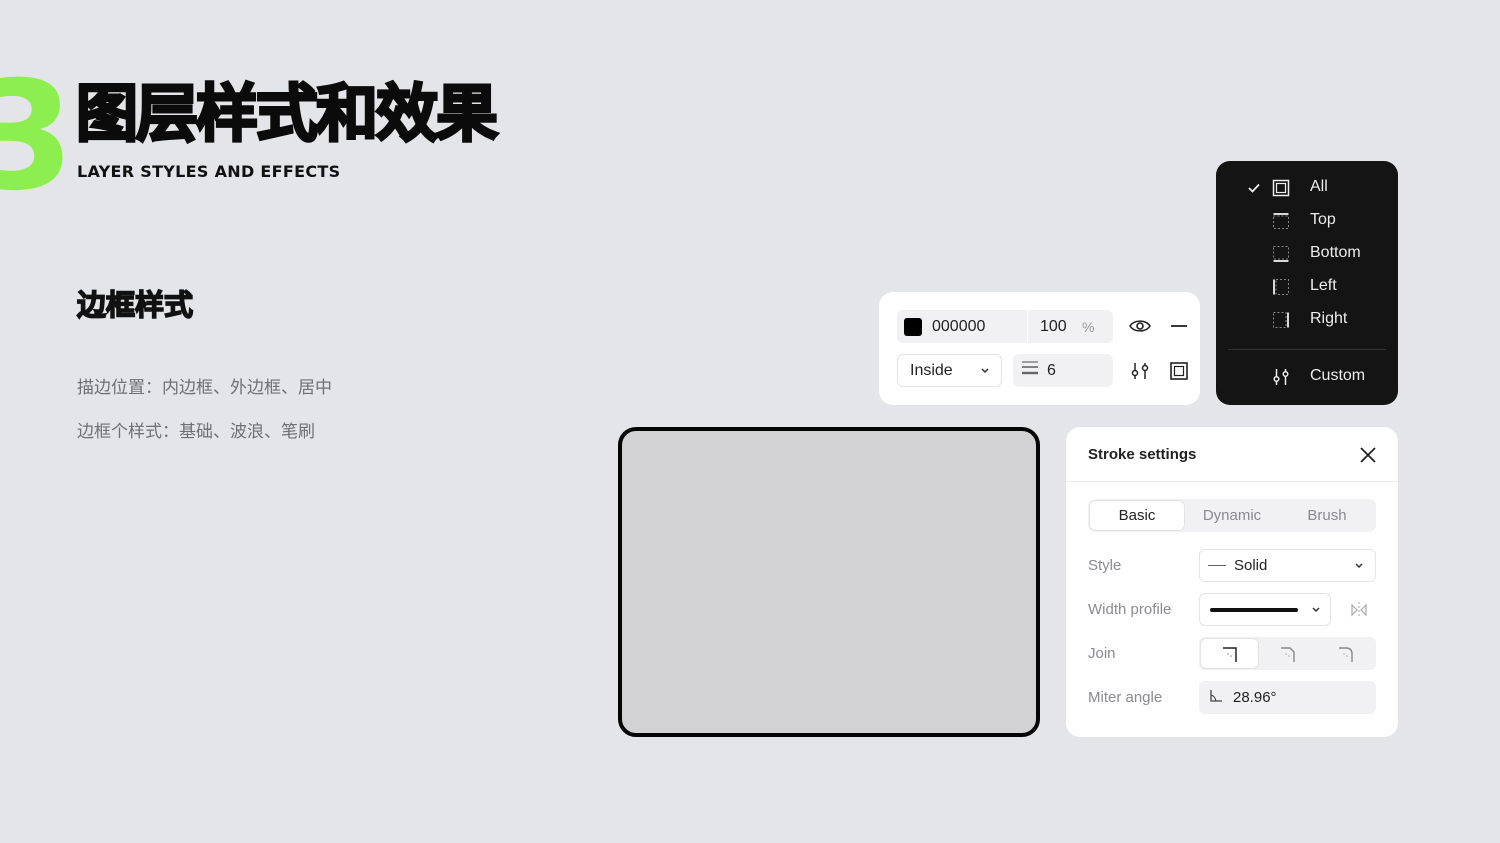  What do you see at coordinates (1359, 610) in the screenshot?
I see `flip-horizontal-icon` at bounding box center [1359, 610].